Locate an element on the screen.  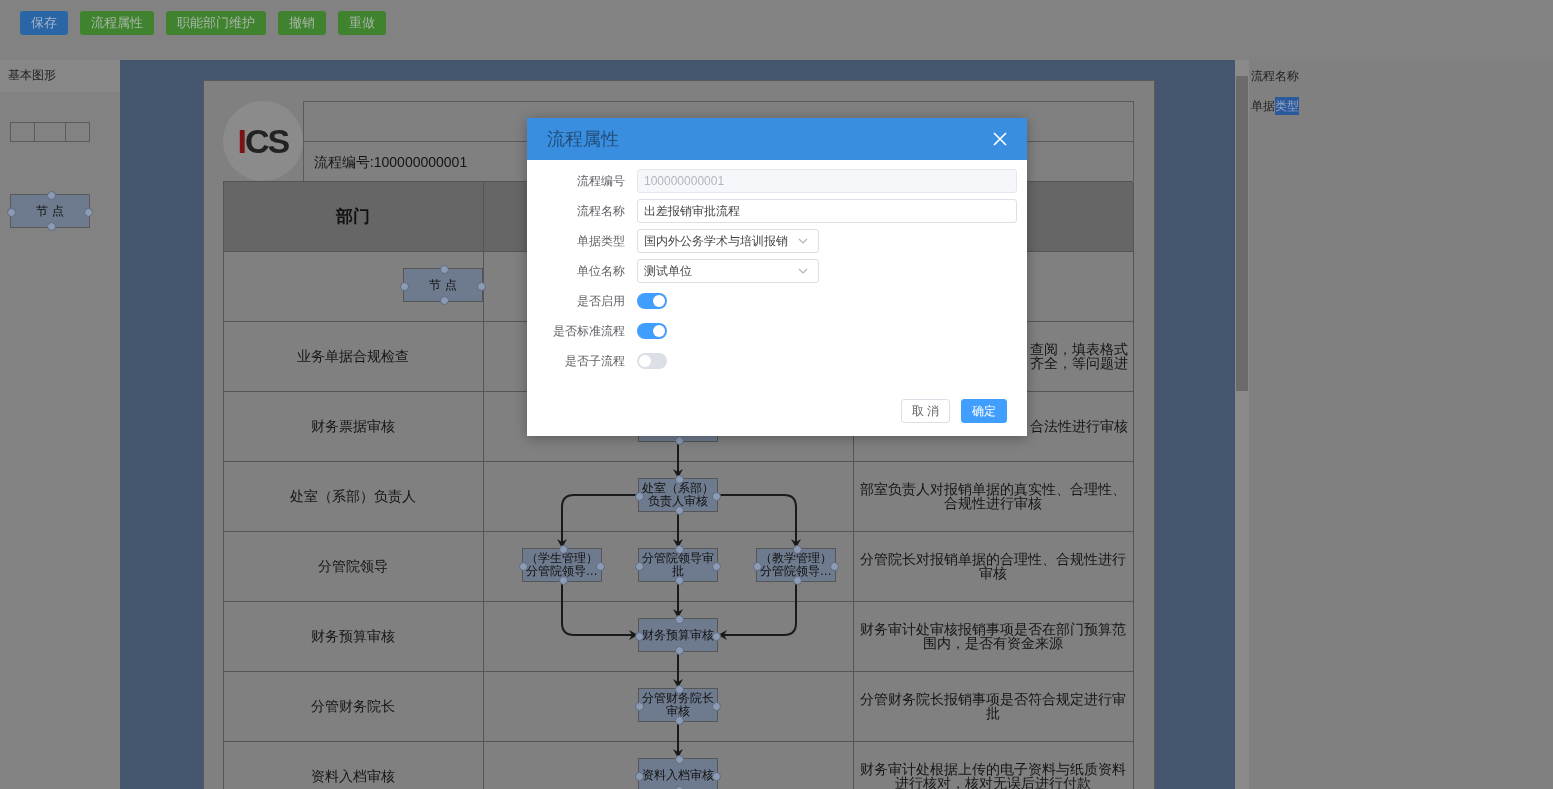
flow-node: 处室（系部）负责人审核 is located at coordinates (677, 495).